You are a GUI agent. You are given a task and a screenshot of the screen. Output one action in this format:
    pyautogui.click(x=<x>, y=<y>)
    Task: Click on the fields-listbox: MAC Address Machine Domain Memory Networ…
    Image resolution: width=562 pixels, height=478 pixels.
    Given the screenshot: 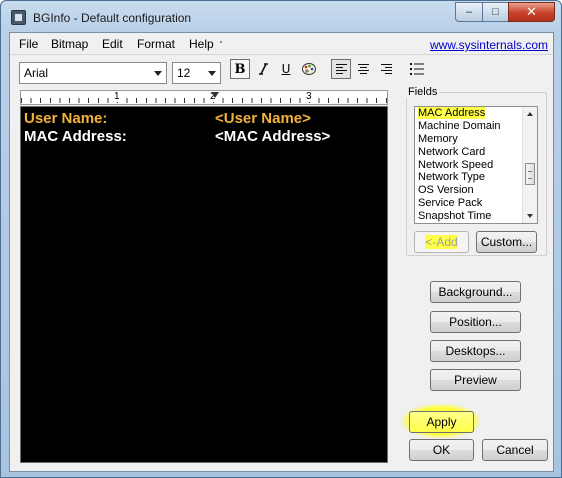 What is the action you would take?
    pyautogui.click(x=476, y=165)
    